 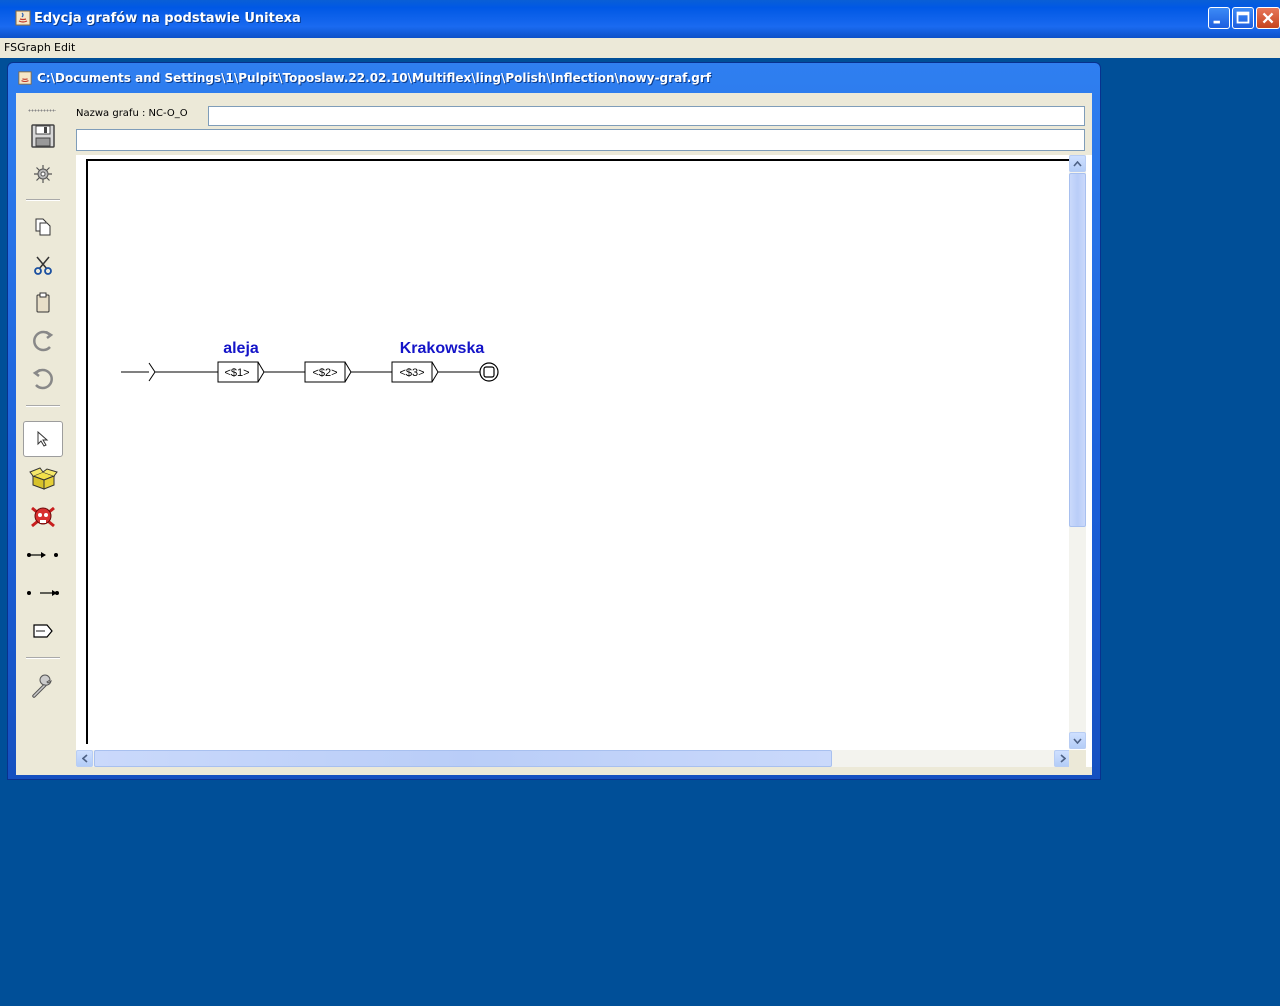 I want to click on scroll-up-button, so click(x=1077, y=163).